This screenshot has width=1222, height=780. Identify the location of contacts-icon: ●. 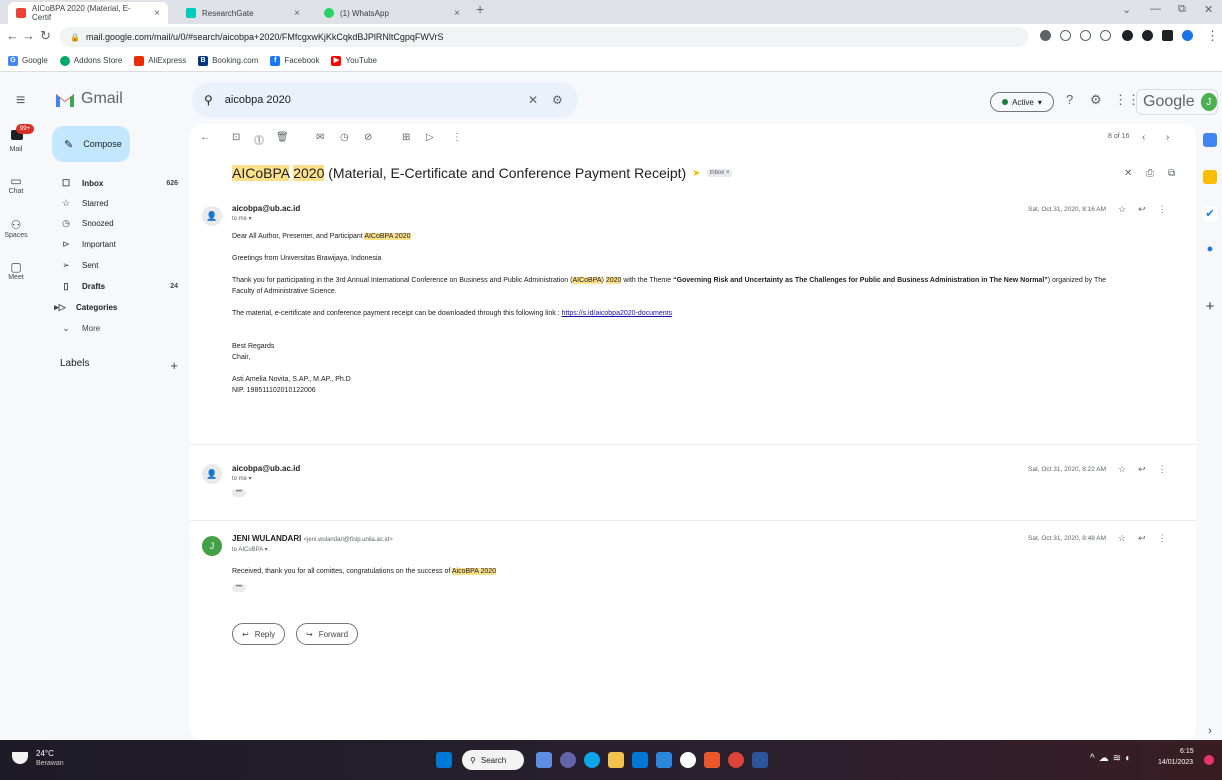
(1210, 249).